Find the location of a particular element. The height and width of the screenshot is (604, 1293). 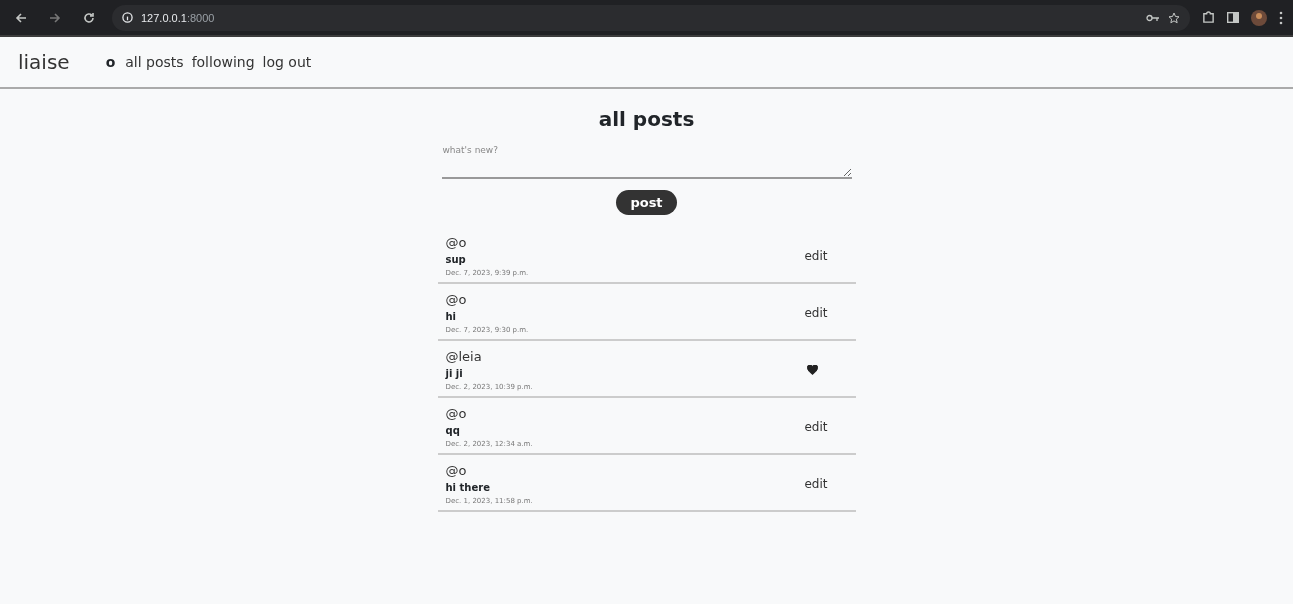

nav-link: log out is located at coordinates (287, 62).